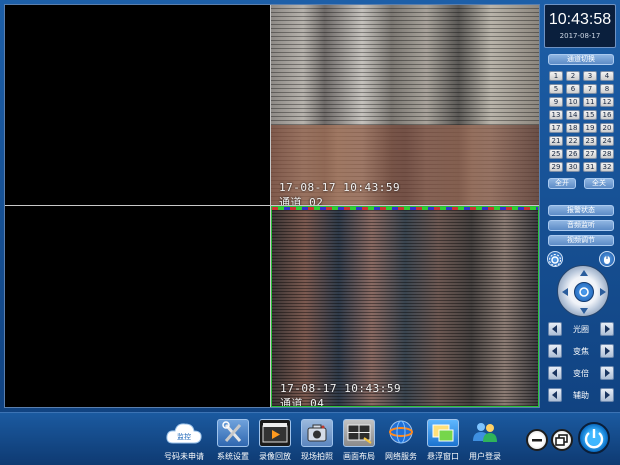 The image size is (620, 465). I want to click on power-icon, so click(594, 439).